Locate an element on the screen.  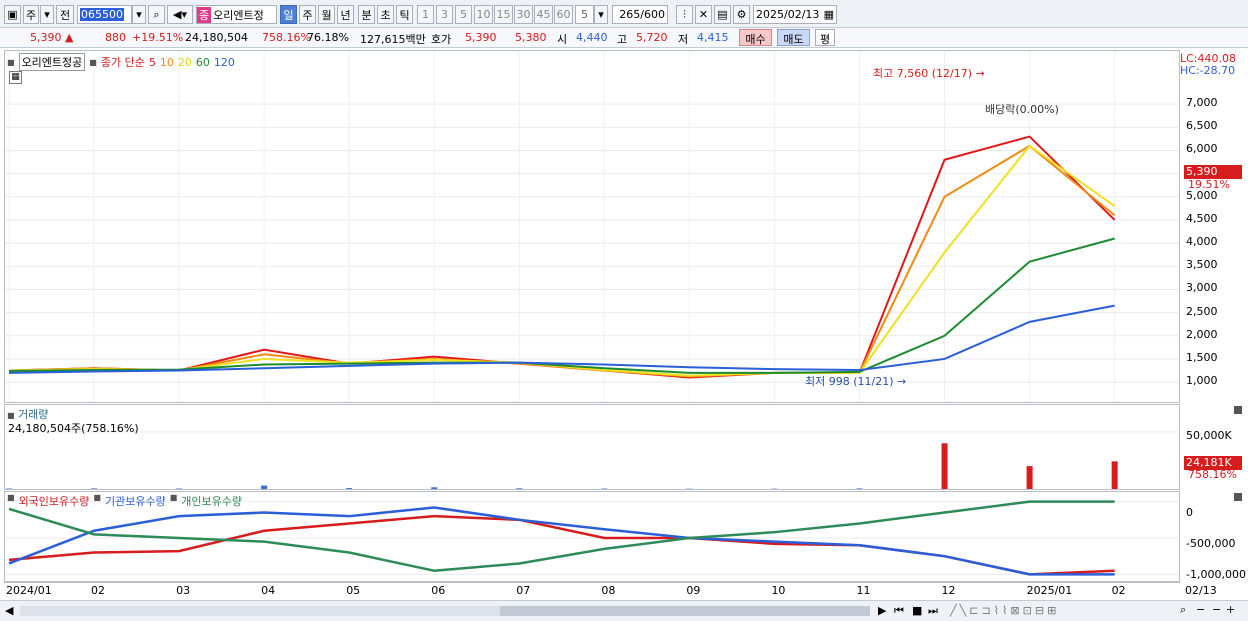
stop-icon: ■ is located at coordinates (917, 610).